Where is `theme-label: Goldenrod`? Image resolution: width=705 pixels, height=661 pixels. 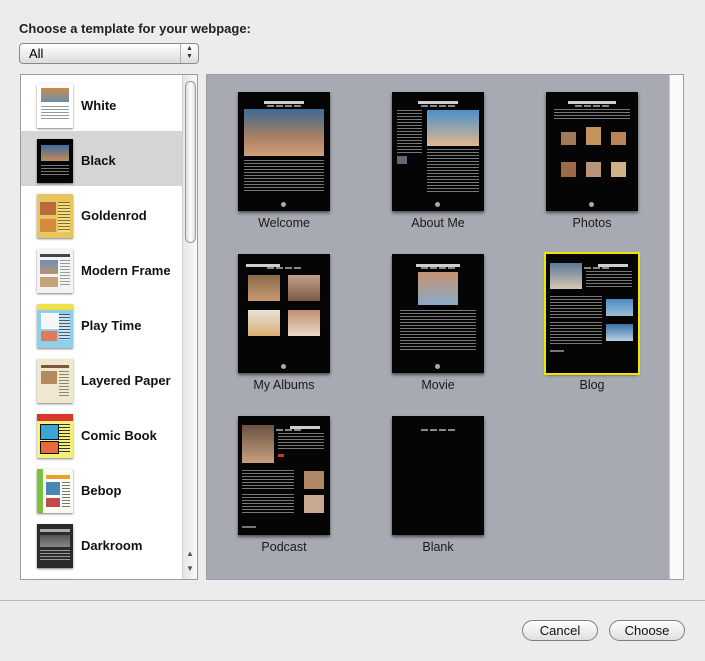 theme-label: Goldenrod is located at coordinates (114, 215).